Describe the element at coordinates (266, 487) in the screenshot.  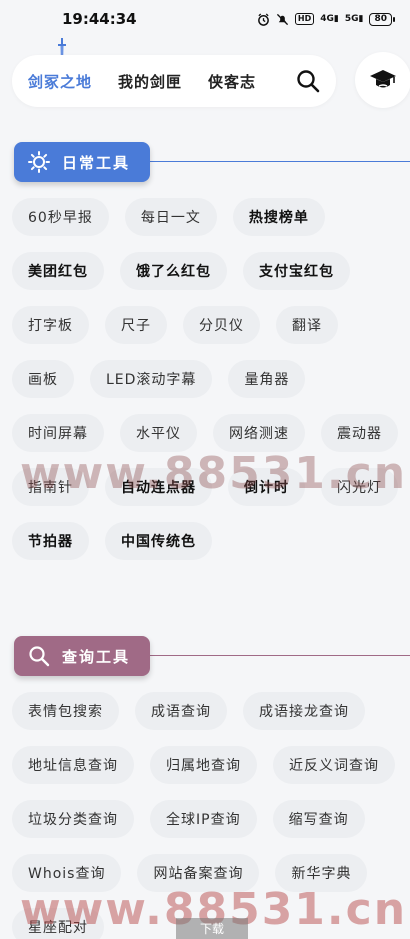
I see `tool-chip: 倒计时` at that location.